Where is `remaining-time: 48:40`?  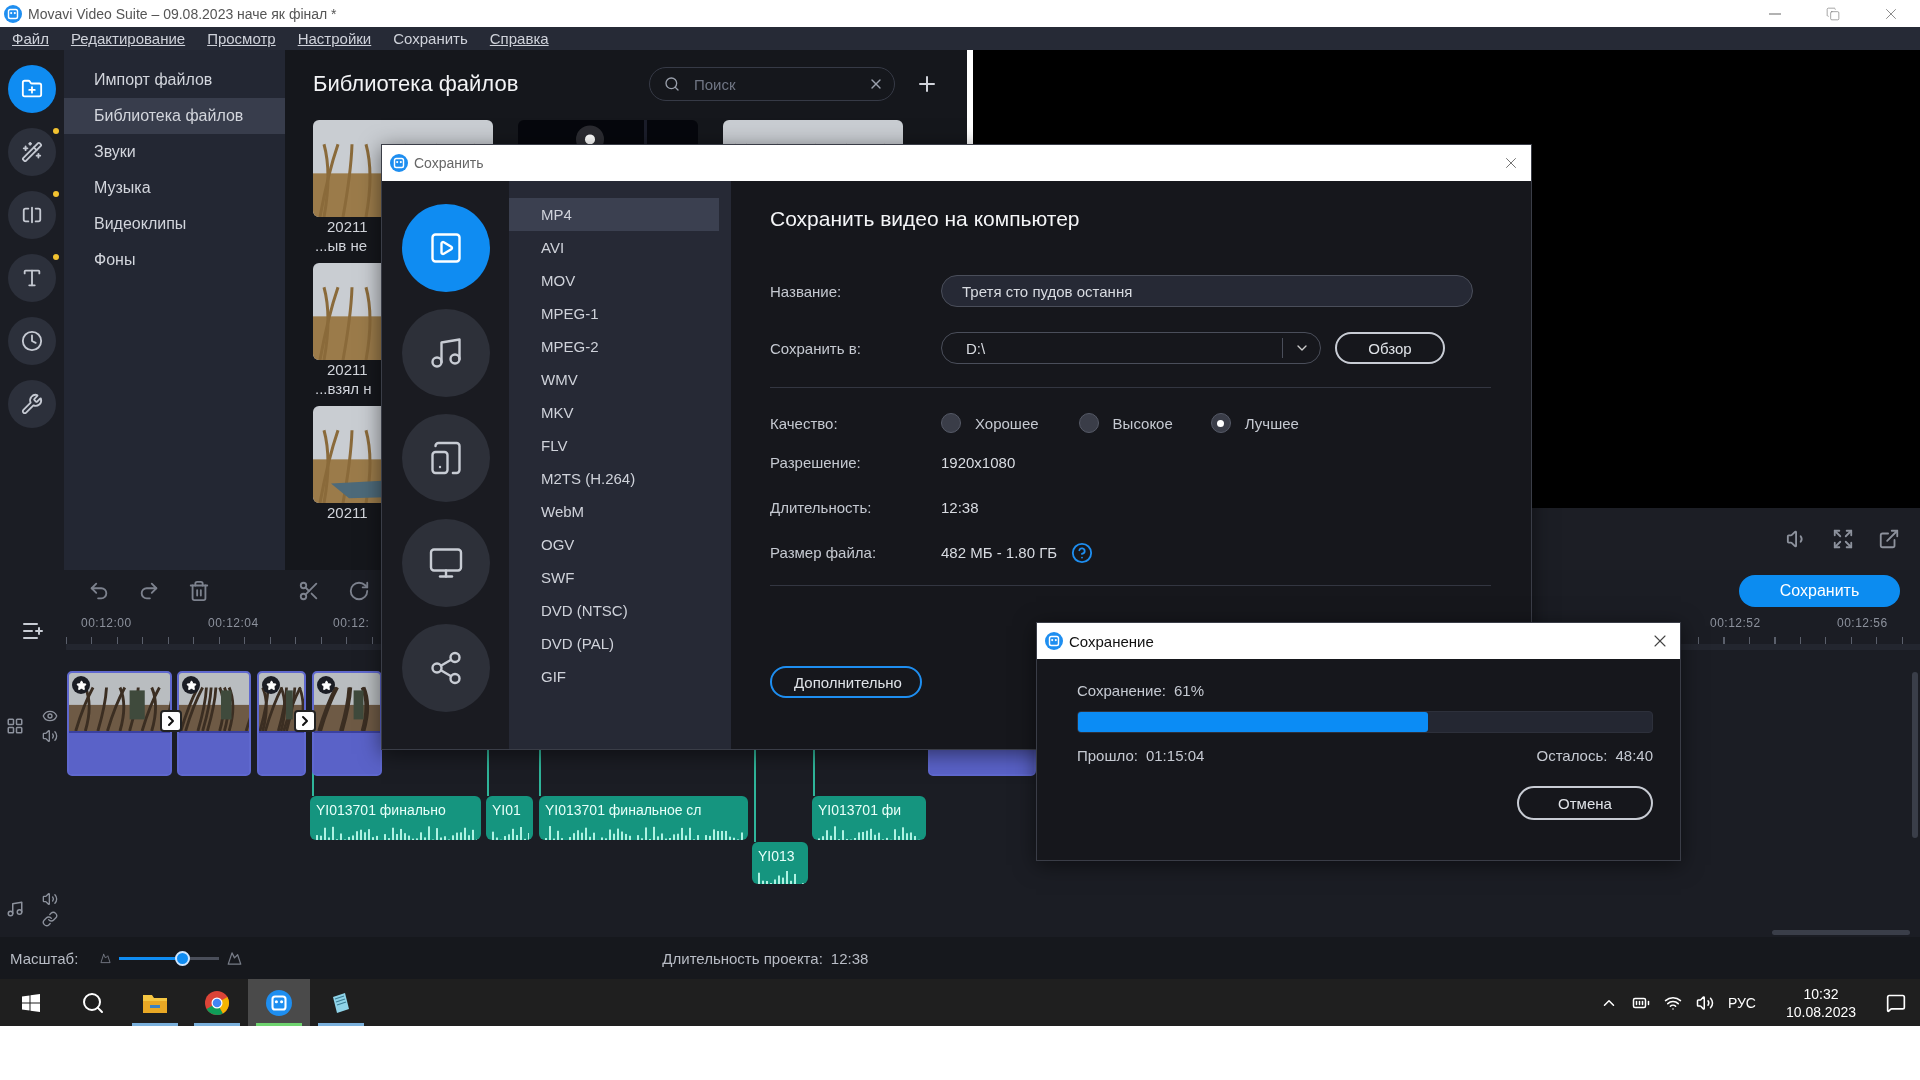
remaining-time: 48:40 is located at coordinates (1634, 755).